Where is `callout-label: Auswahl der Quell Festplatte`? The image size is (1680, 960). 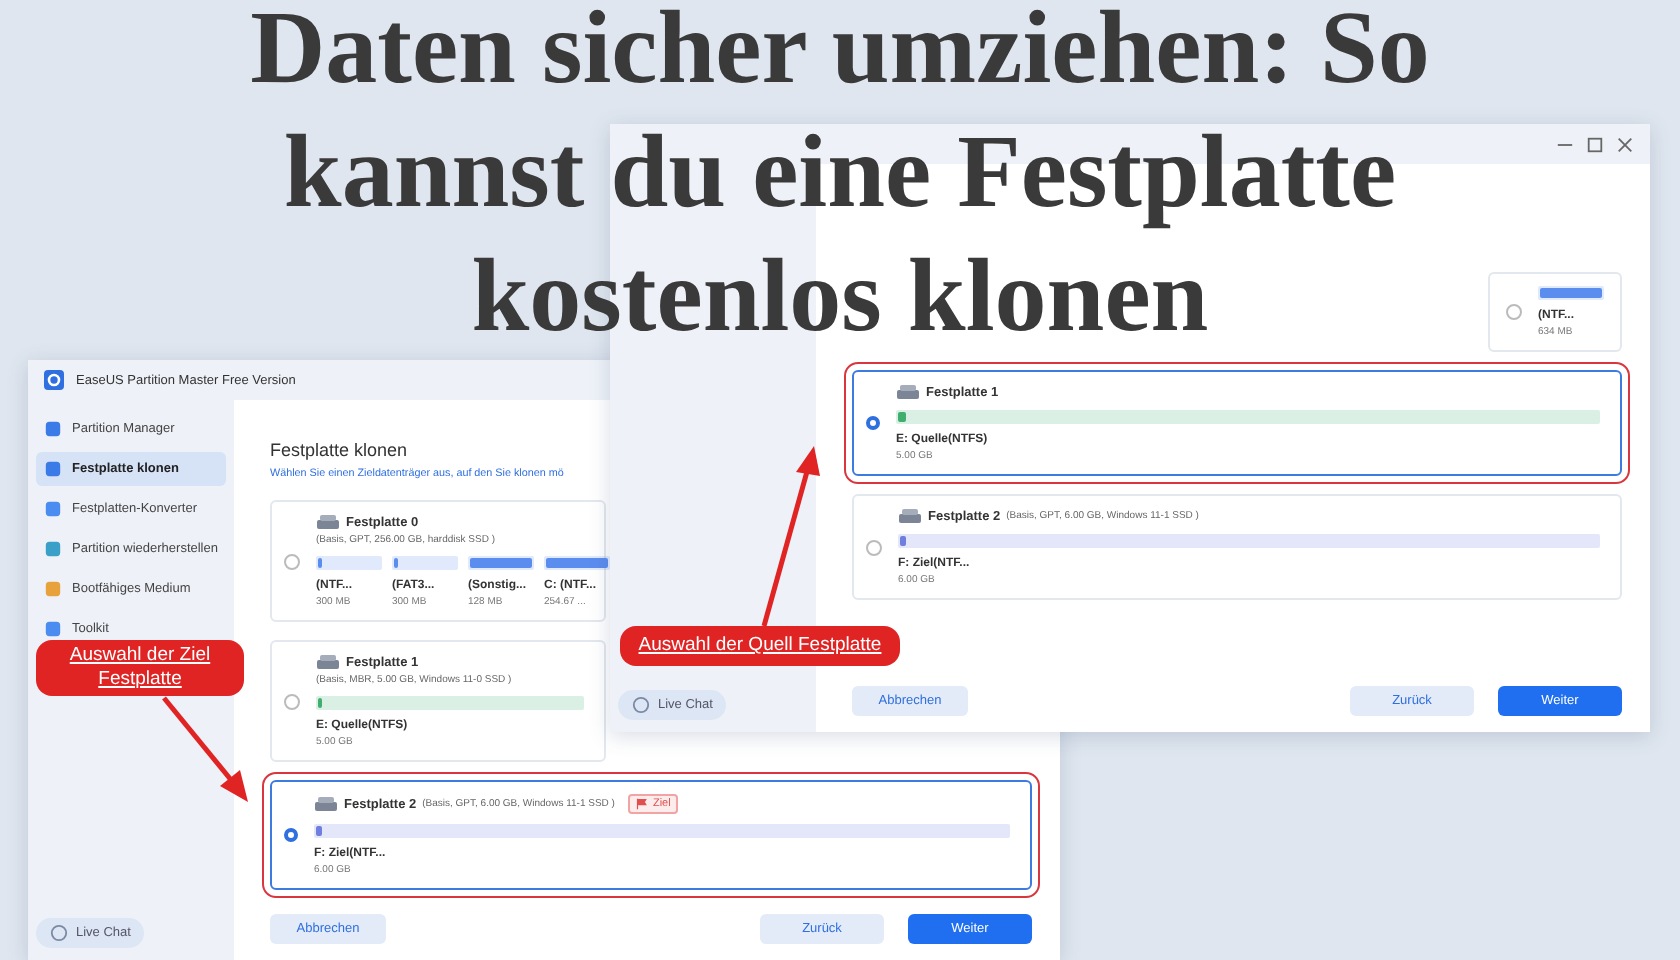
callout-label: Auswahl der Quell Festplatte is located at coordinates (760, 646).